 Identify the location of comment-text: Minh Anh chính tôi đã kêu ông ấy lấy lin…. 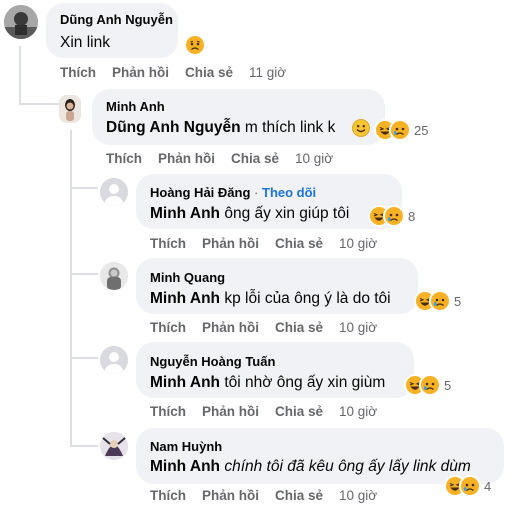
(310, 466).